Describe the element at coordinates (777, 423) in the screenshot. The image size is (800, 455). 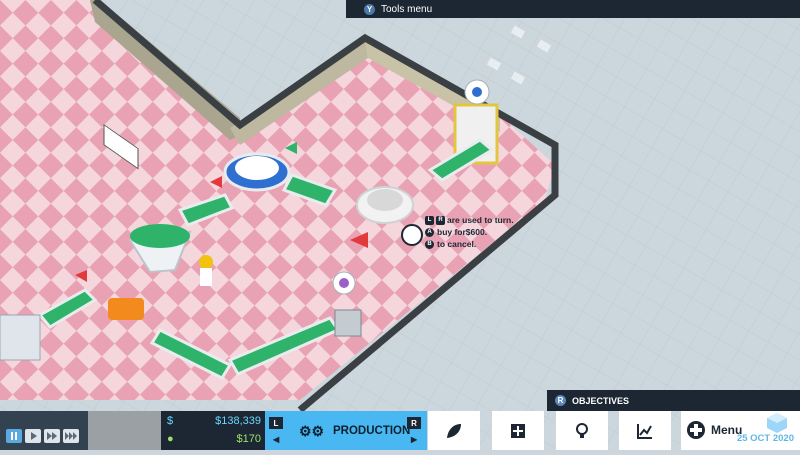
I see `cube-logo-icon` at that location.